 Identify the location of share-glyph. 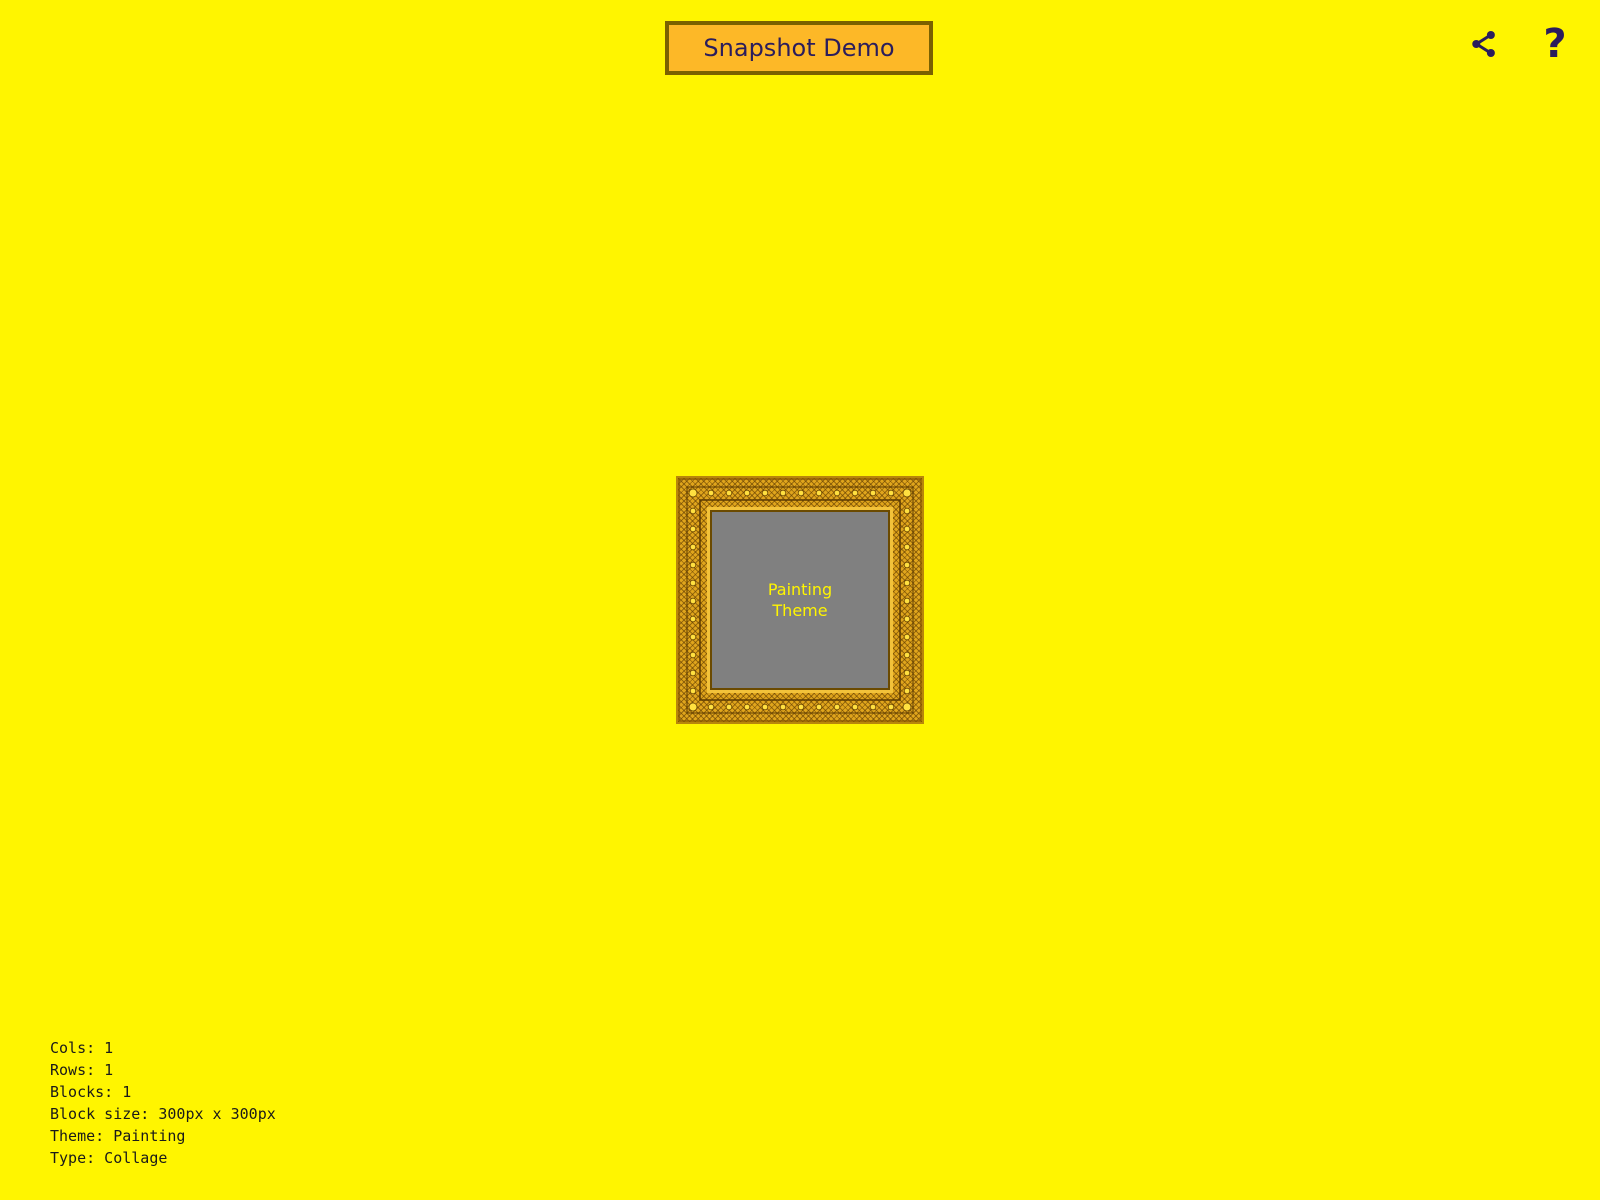
(1483, 44).